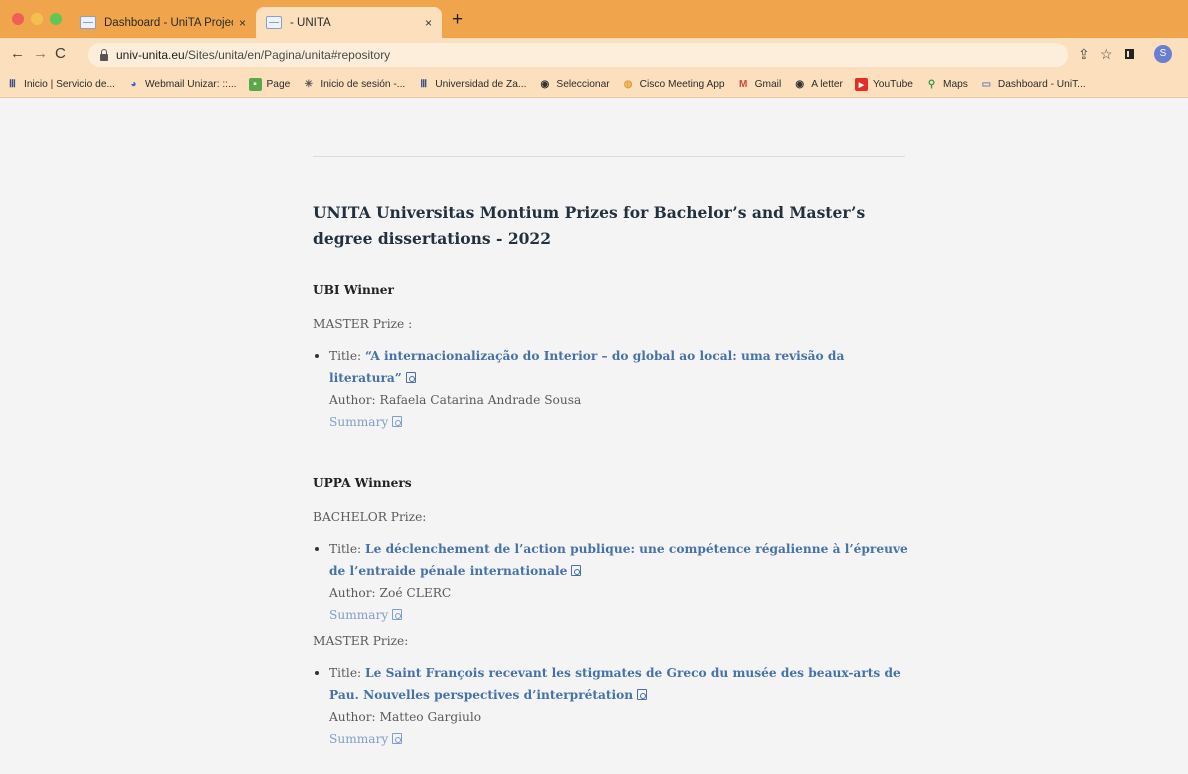 The image size is (1188, 774). What do you see at coordinates (56, 19) in the screenshot?
I see `window-maximize-button` at bounding box center [56, 19].